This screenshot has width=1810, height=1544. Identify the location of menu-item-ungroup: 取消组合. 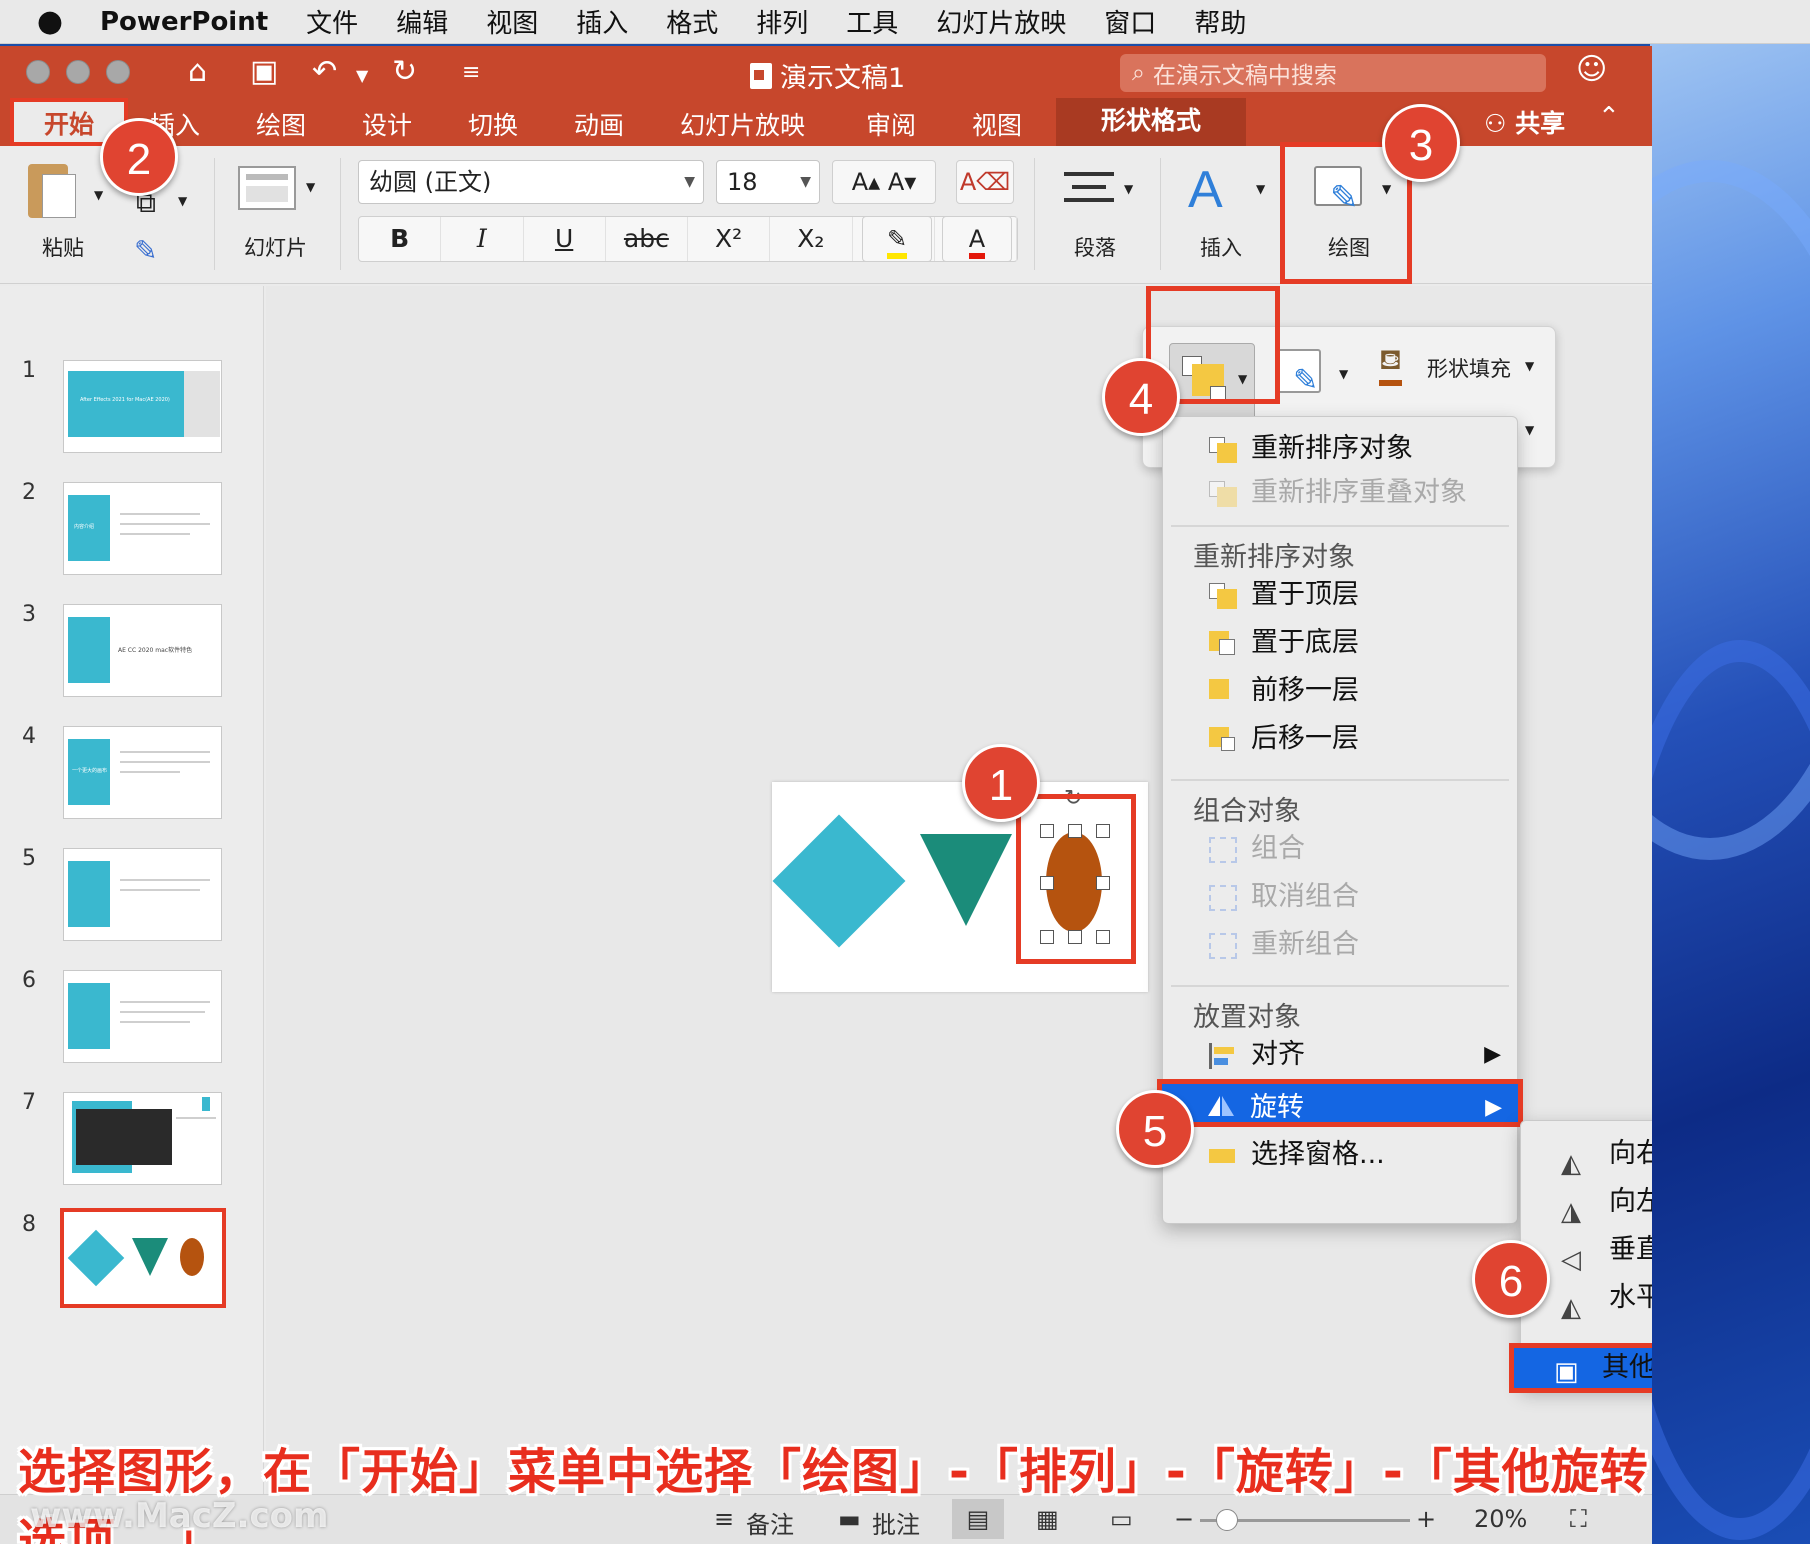
(1340, 897).